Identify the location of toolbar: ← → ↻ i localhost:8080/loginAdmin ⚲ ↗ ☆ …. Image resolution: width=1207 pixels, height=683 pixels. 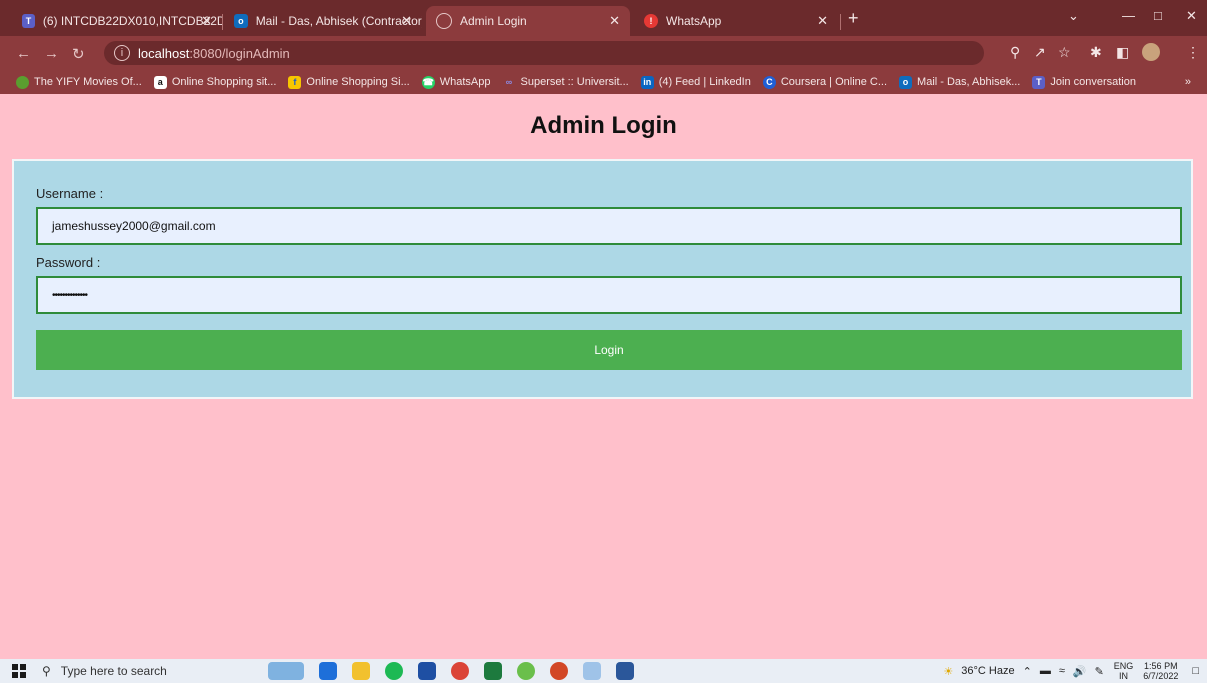
(603, 53).